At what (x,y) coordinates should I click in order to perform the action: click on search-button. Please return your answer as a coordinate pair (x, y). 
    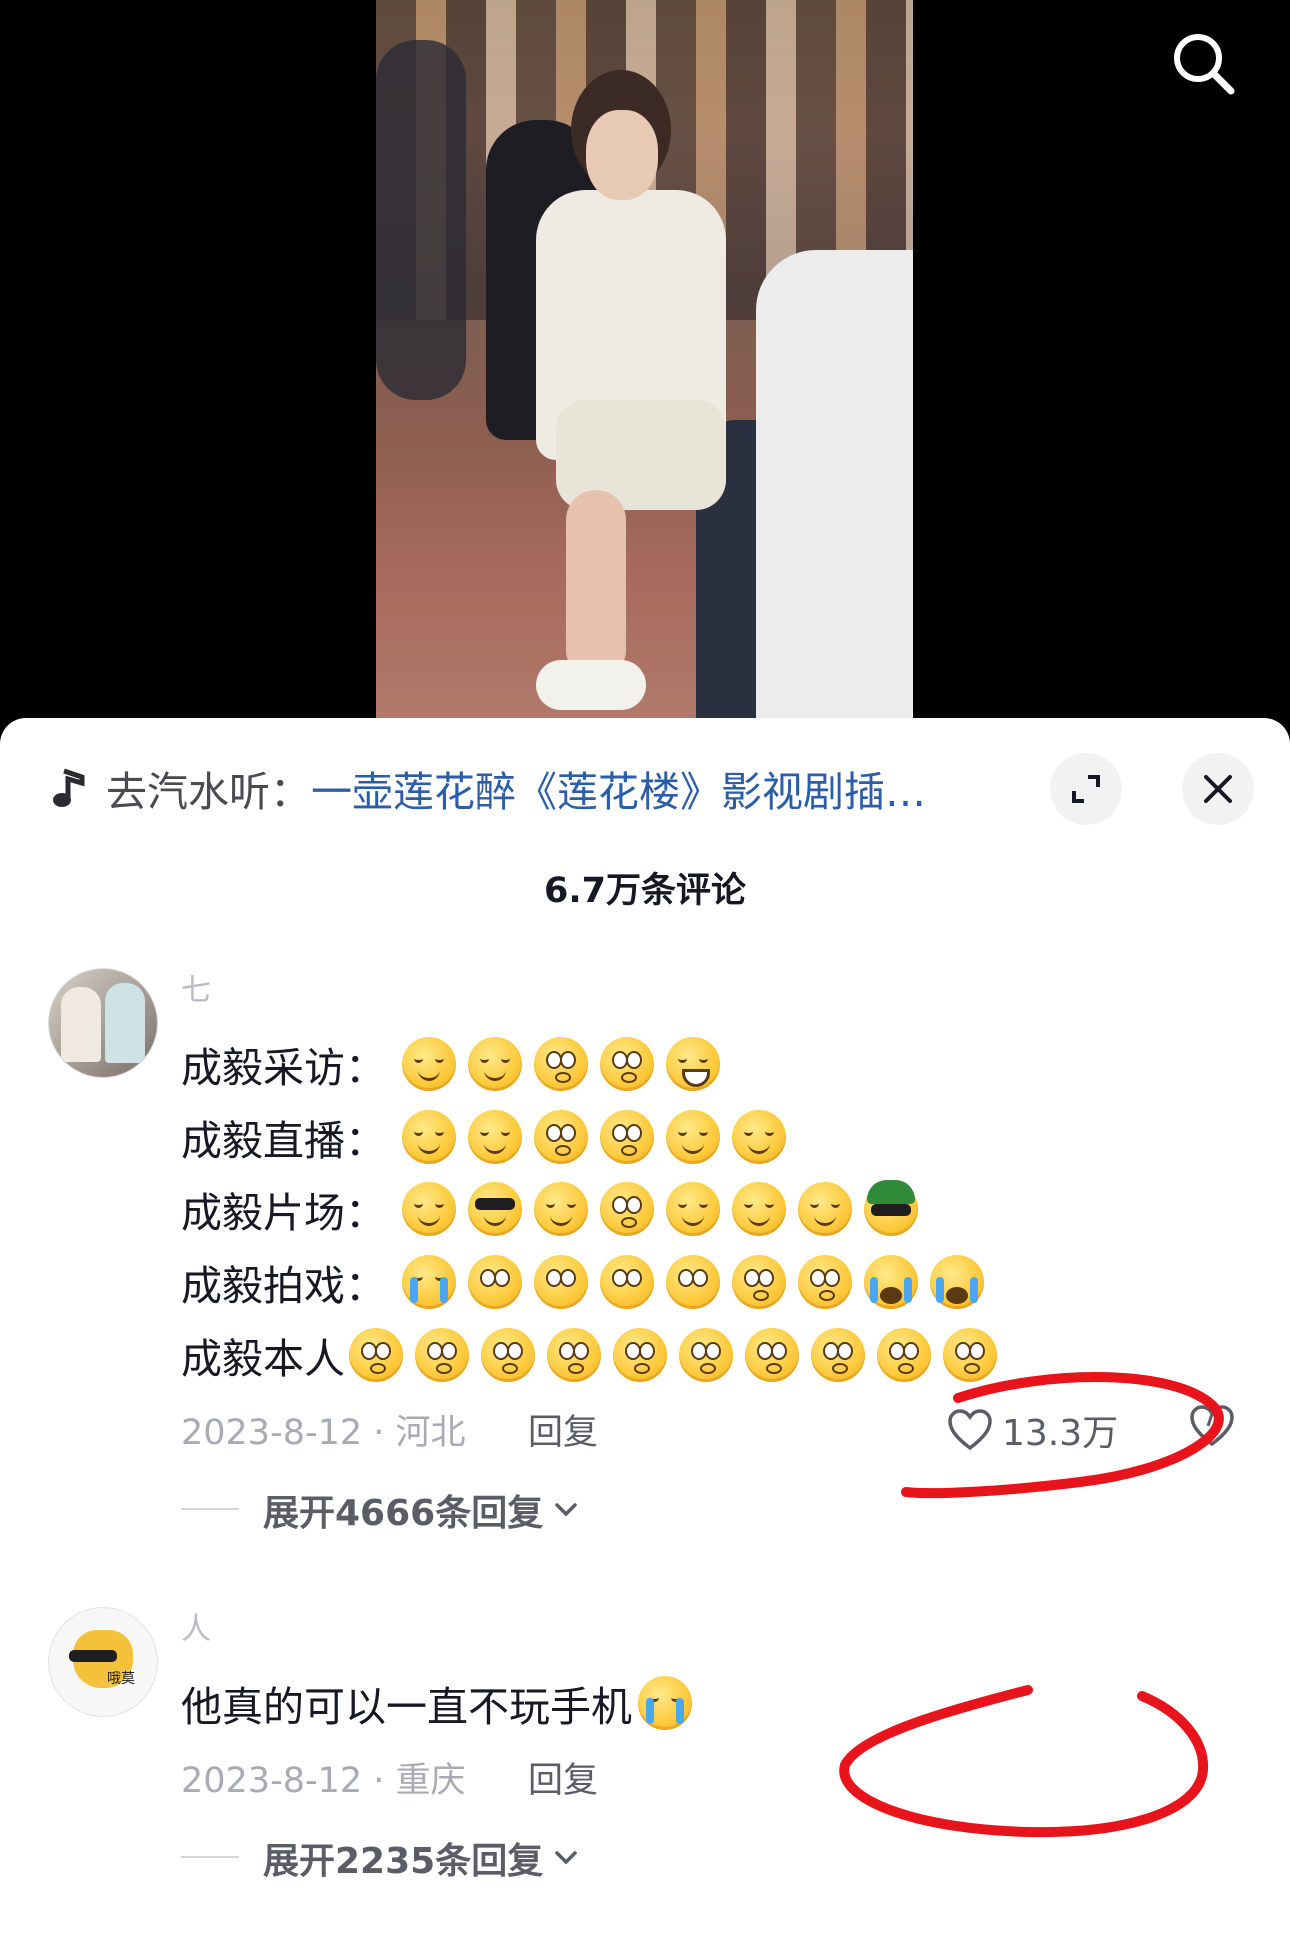
    Looking at the image, I should click on (1203, 63).